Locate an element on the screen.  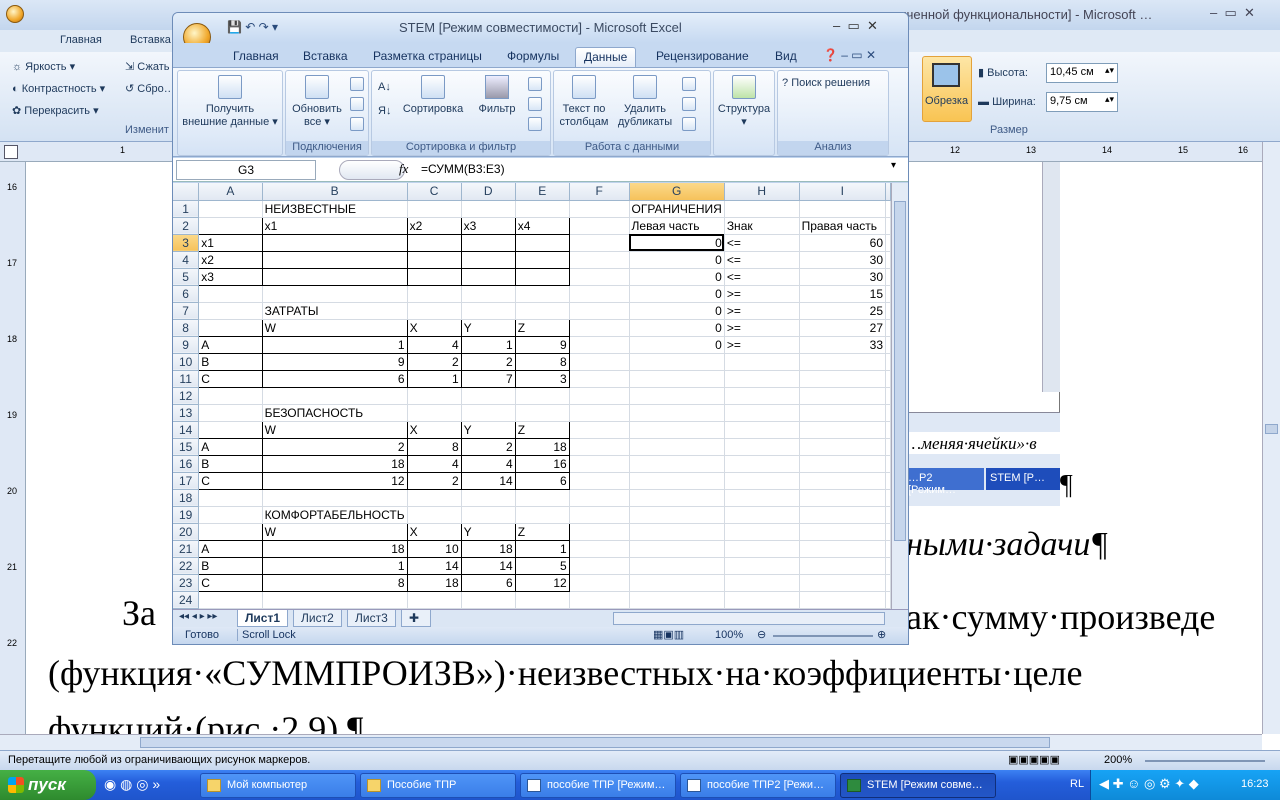
contrast-button: ◐ Контрастность ▾ is located at coordinates (58, 88).